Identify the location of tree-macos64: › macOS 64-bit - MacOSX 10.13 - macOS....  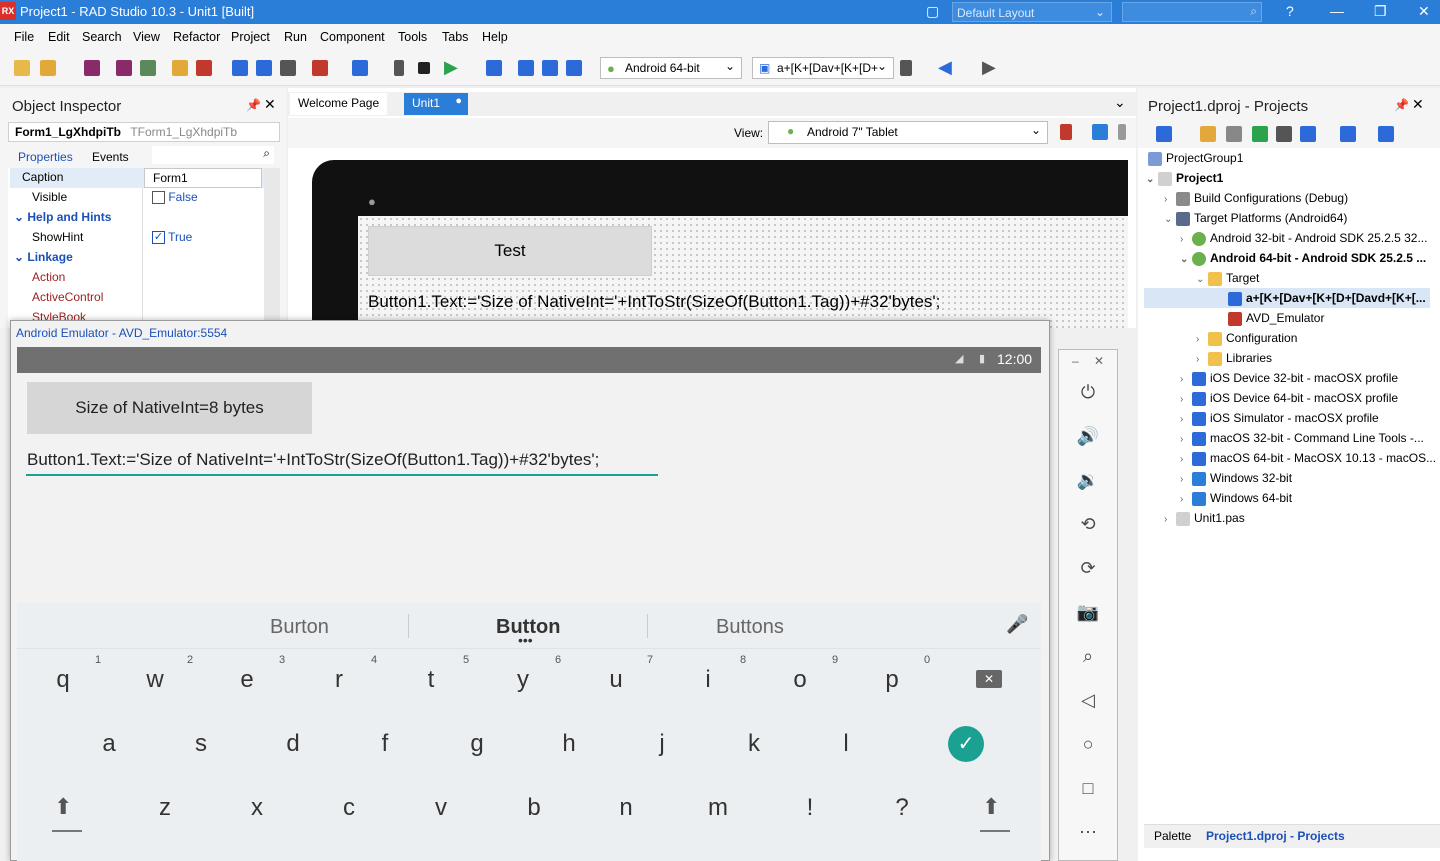
(1308, 458).